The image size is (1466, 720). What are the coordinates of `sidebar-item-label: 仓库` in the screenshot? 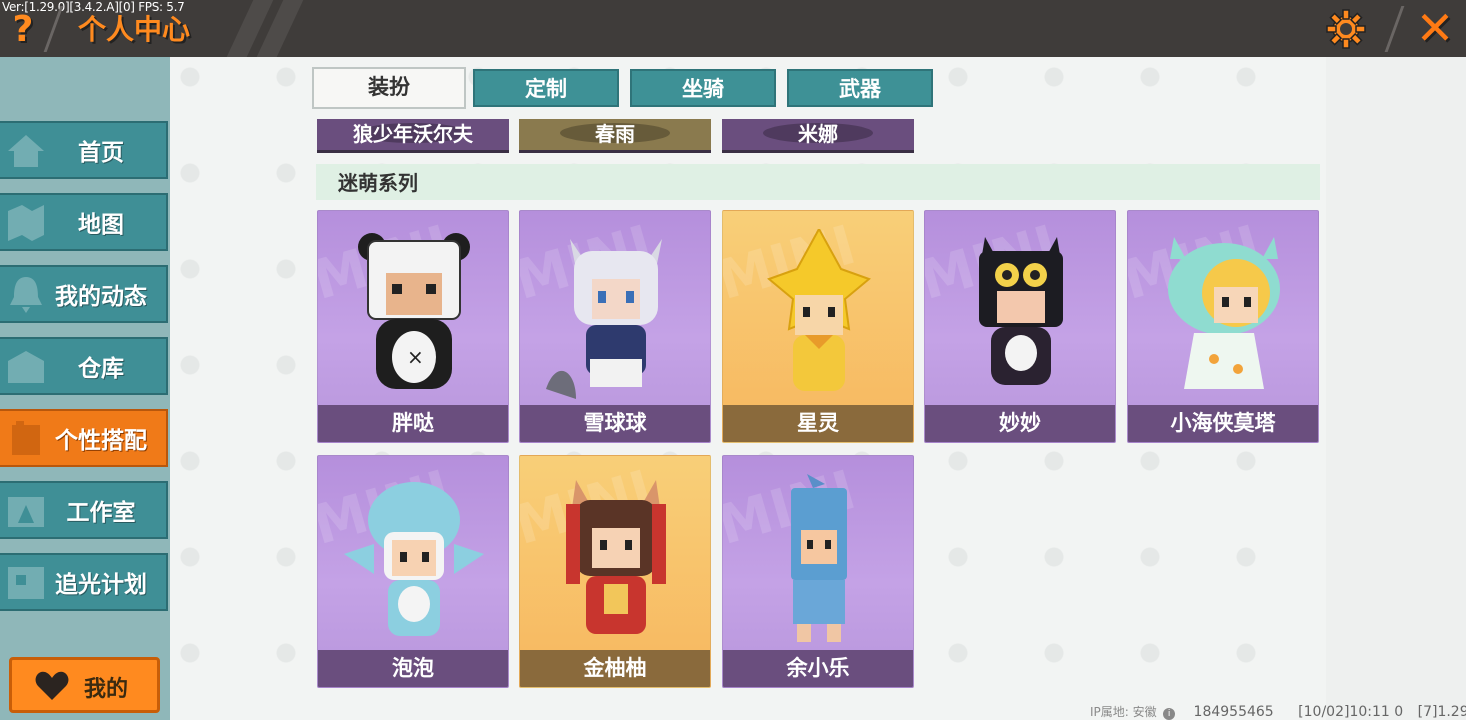 It's located at (101, 369).